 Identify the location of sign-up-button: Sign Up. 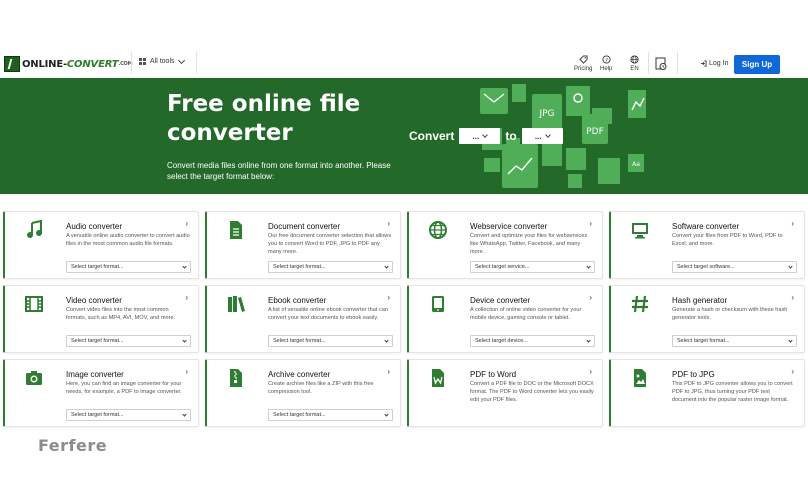
(757, 64).